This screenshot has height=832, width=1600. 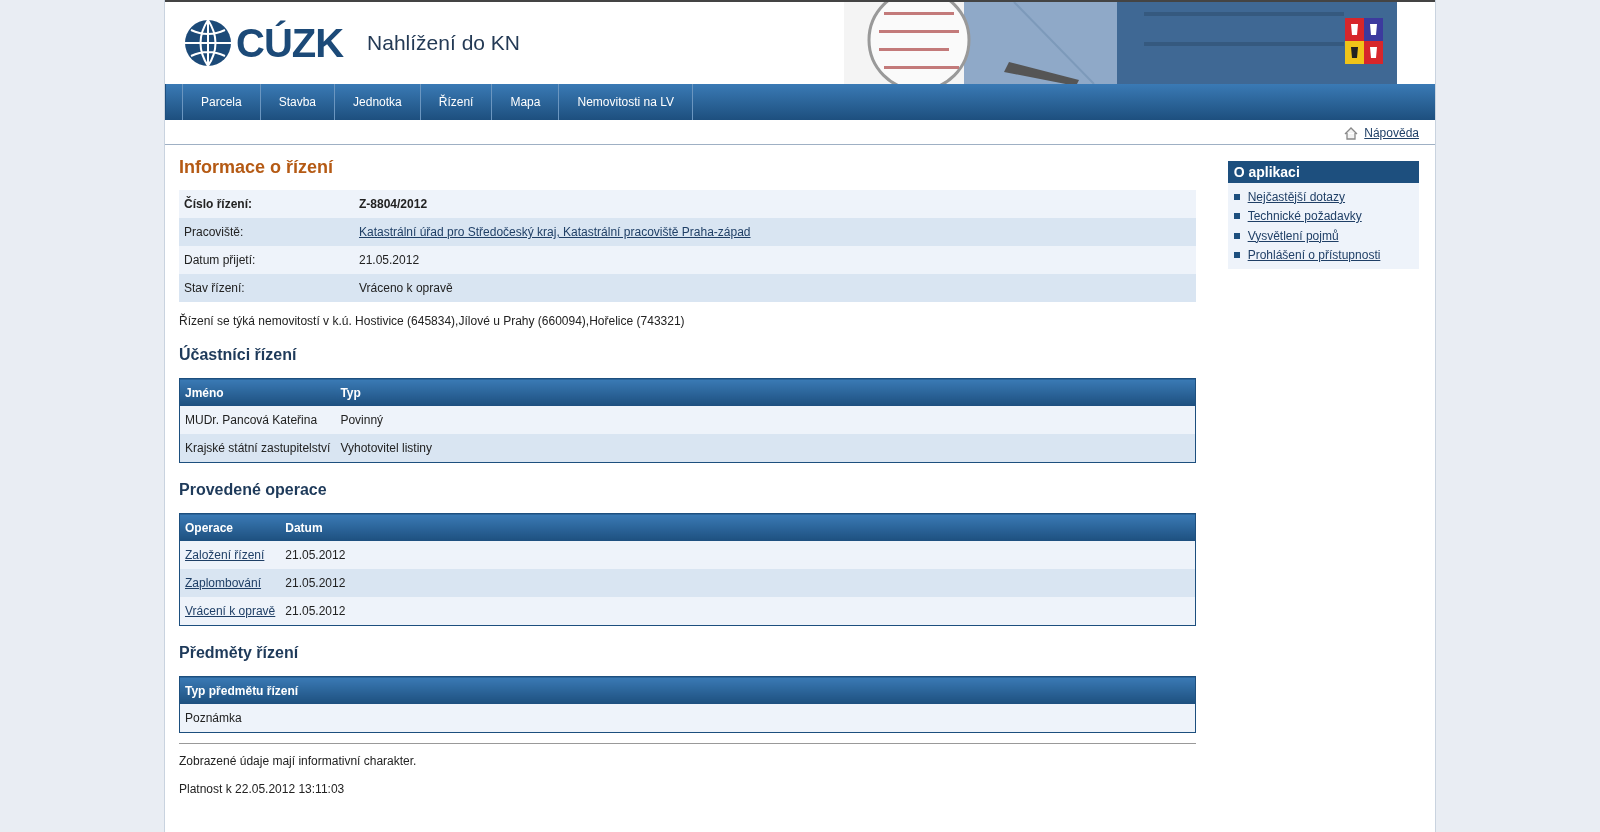 What do you see at coordinates (262, 789) in the screenshot?
I see `footer-text: Platnost k 22.05.2012 13:11:03` at bounding box center [262, 789].